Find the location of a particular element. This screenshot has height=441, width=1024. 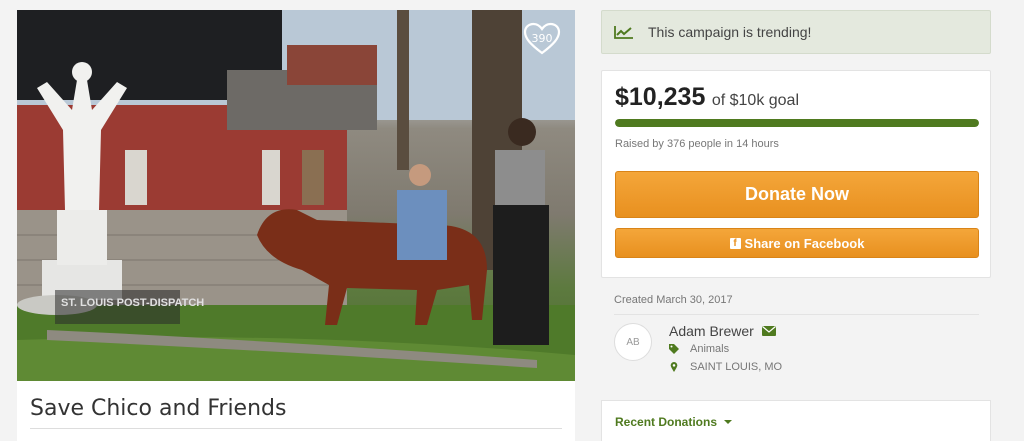

favorite-button: 390 is located at coordinates (542, 39).